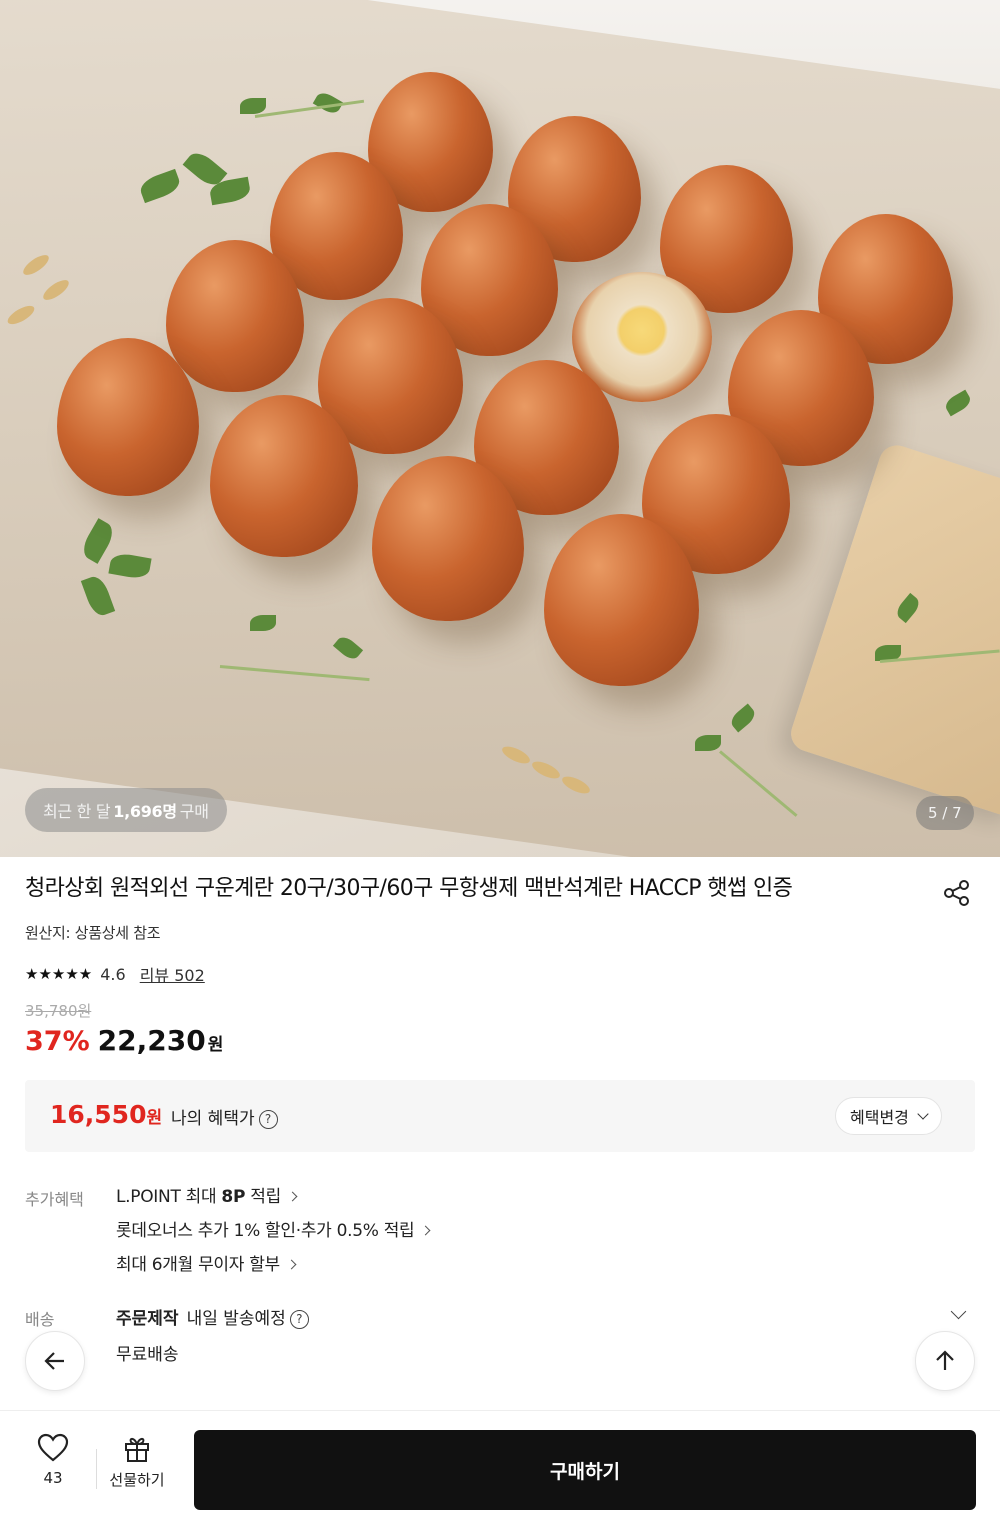 This screenshot has width=1000, height=1527. I want to click on buyers-suffix: 구매, so click(194, 811).